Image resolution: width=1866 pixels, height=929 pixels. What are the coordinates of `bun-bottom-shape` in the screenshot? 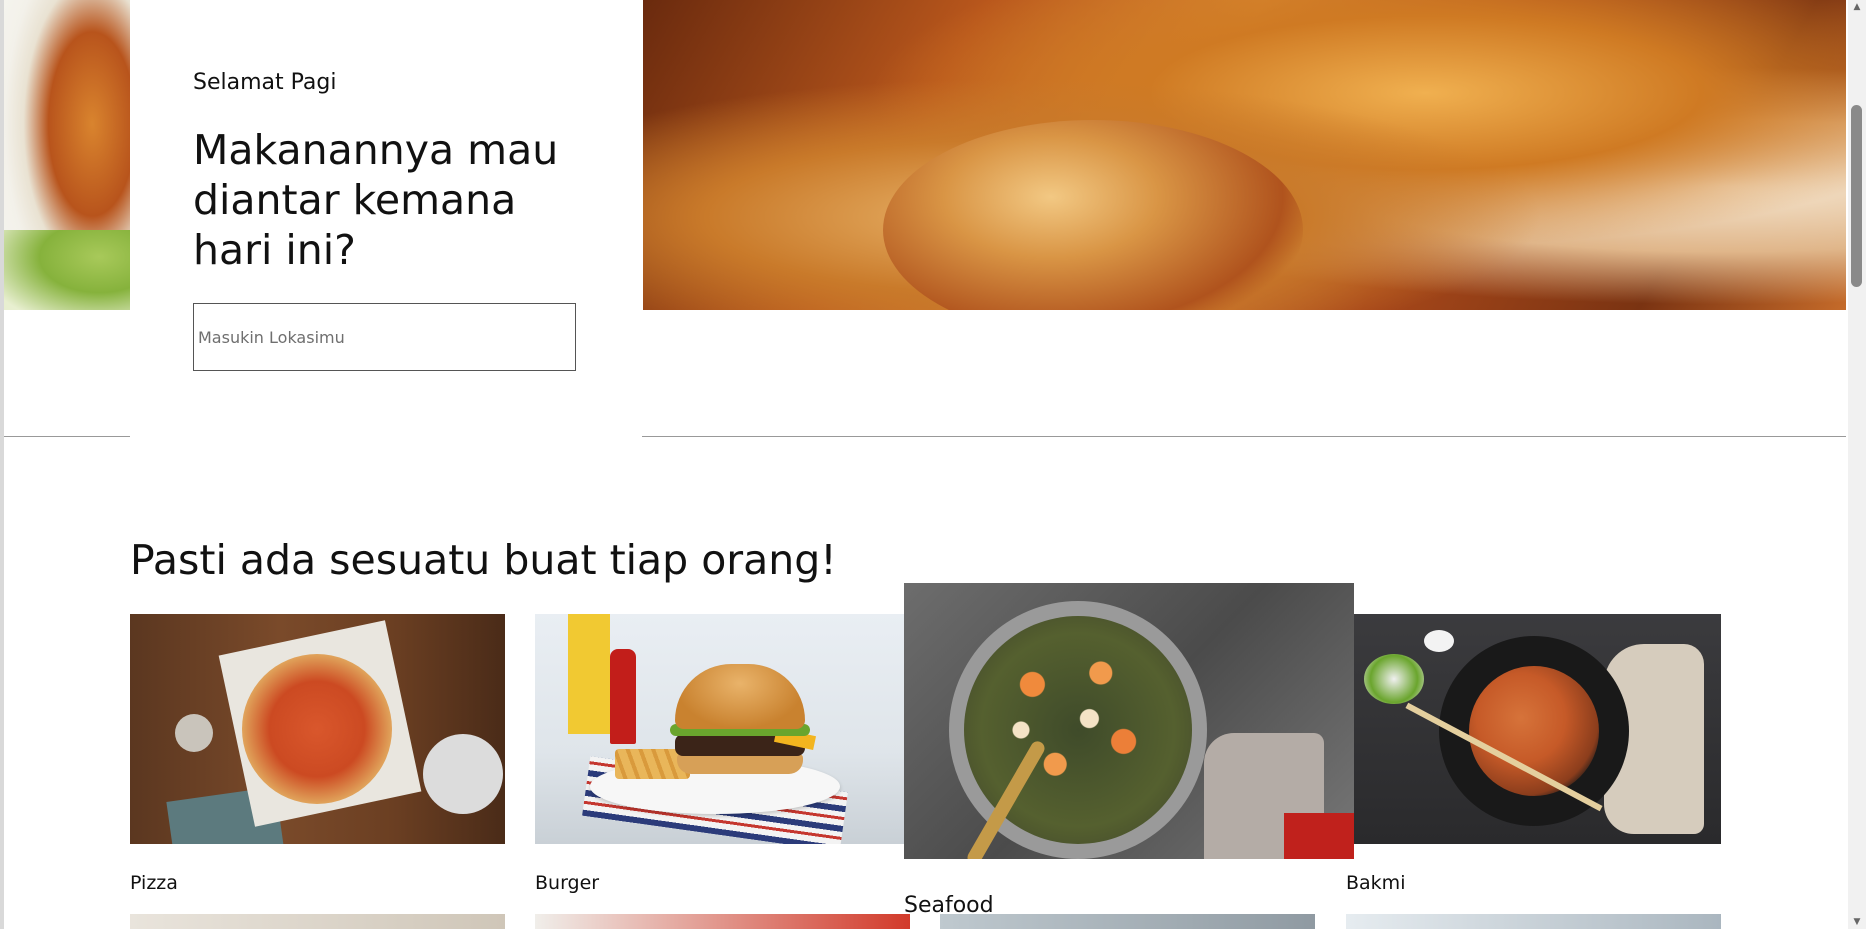 It's located at (740, 764).